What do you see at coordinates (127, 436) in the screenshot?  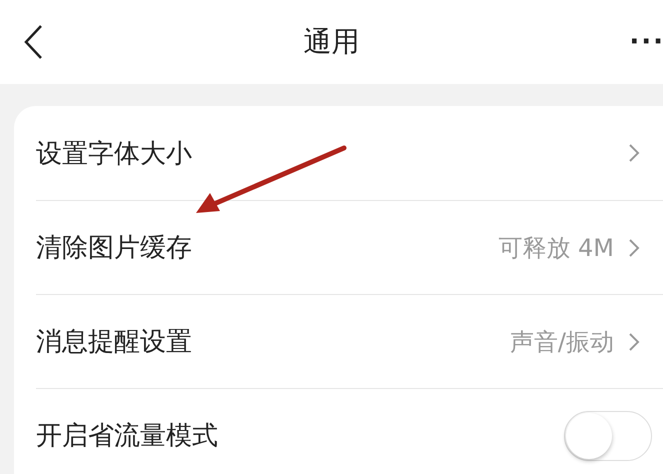 I see `setting-label: 开启省流量模式` at bounding box center [127, 436].